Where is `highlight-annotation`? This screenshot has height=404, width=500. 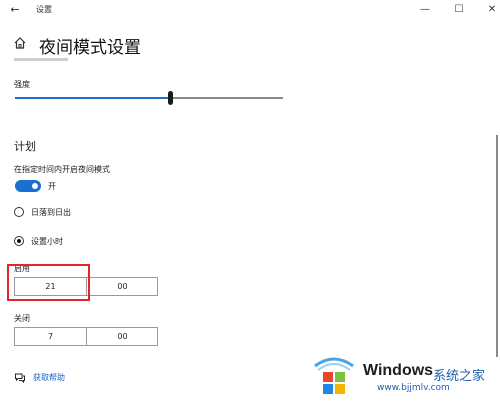
highlight-annotation is located at coordinates (48, 282).